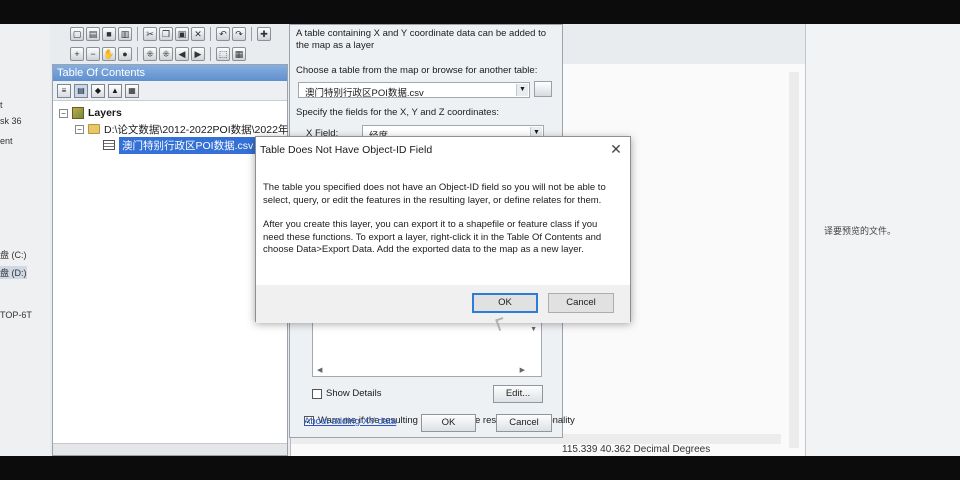 The image size is (960, 480). I want to click on modal-footer: OK Cancel, so click(443, 304).